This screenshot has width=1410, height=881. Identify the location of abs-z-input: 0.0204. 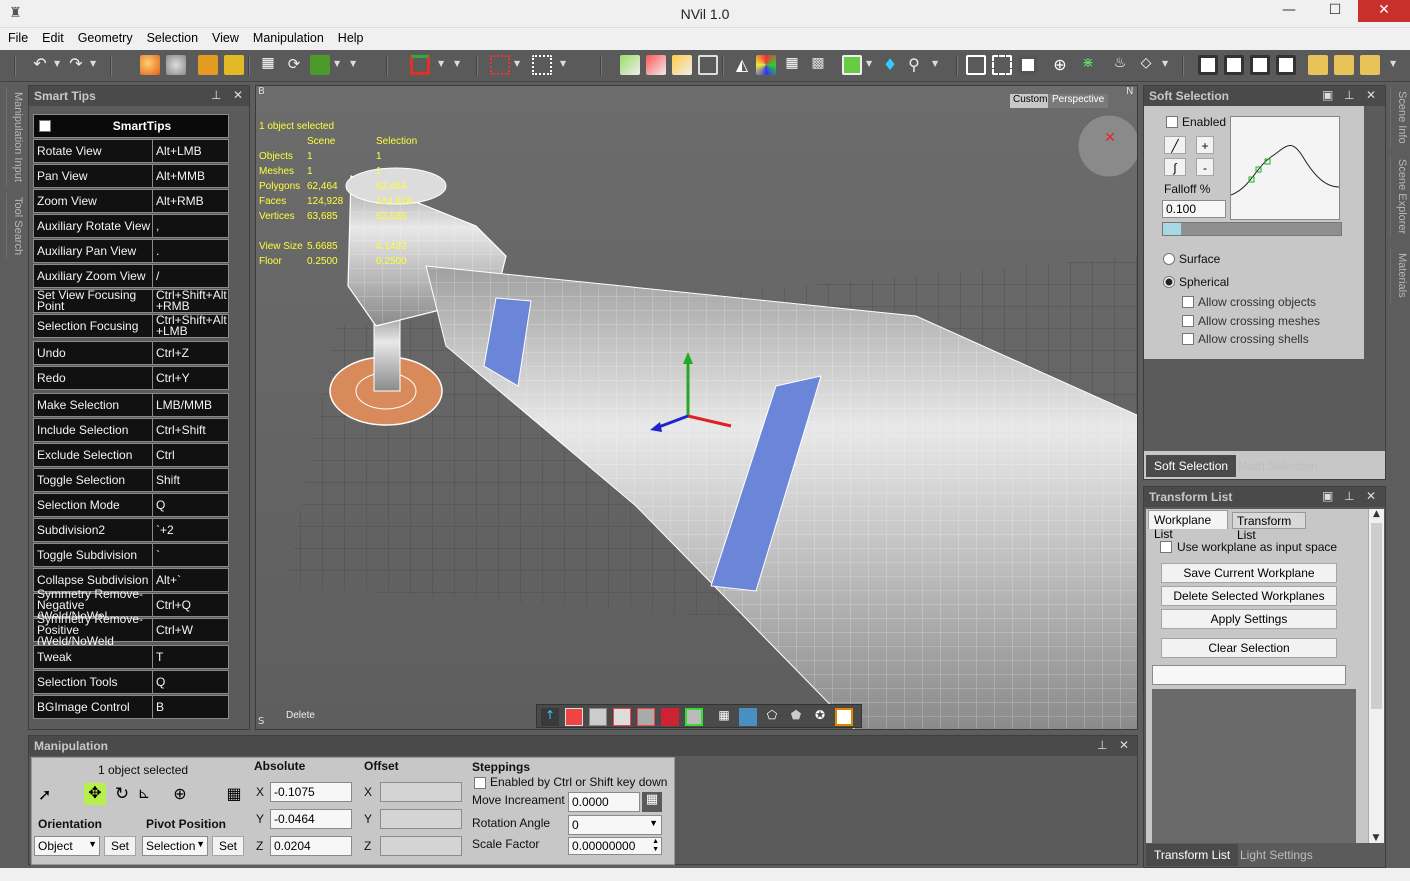
(311, 846).